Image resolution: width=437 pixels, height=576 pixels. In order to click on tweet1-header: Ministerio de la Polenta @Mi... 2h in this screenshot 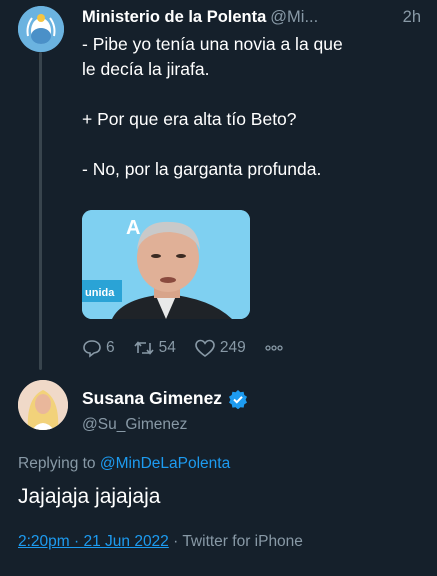, I will do `click(254, 17)`.